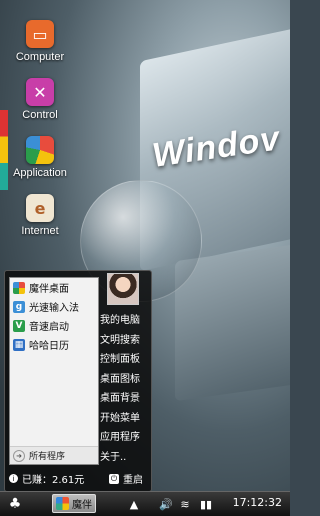  What do you see at coordinates (19, 344) in the screenshot?
I see `calendar-icon: ▦` at bounding box center [19, 344].